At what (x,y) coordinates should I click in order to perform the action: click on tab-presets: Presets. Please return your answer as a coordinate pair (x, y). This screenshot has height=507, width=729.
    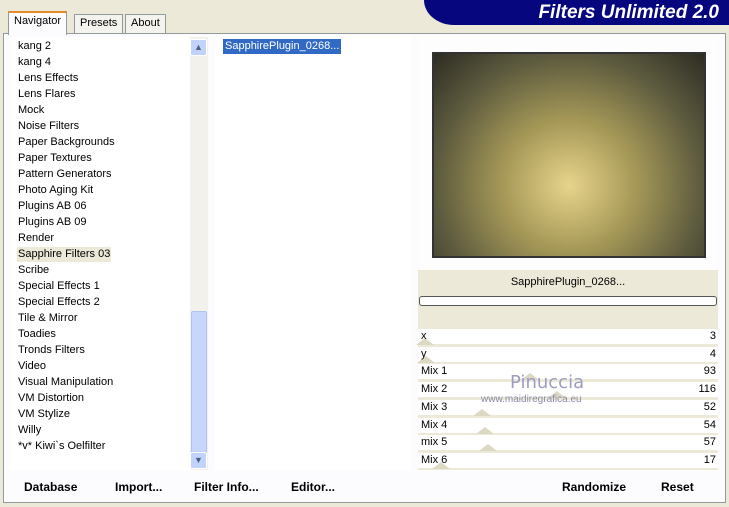
    Looking at the image, I should click on (99, 23).